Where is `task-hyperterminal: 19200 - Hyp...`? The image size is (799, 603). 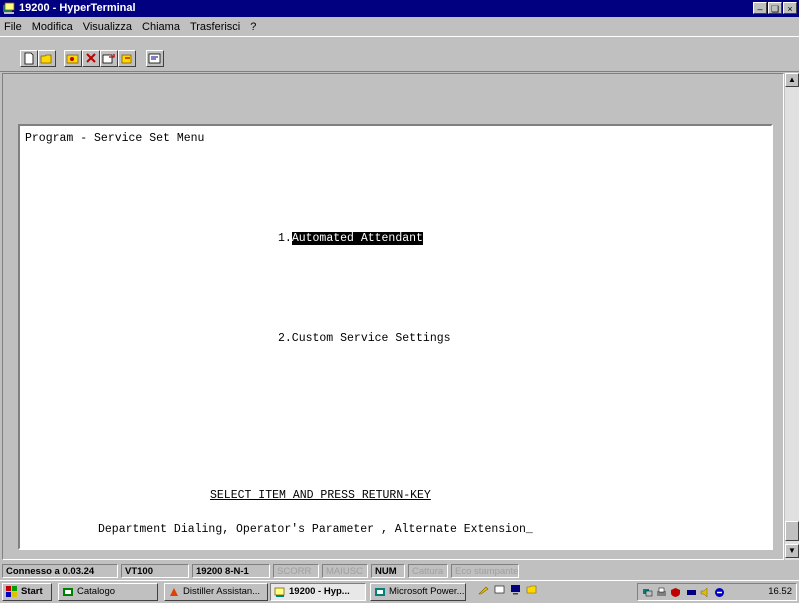 task-hyperterminal: 19200 - Hyp... is located at coordinates (318, 592).